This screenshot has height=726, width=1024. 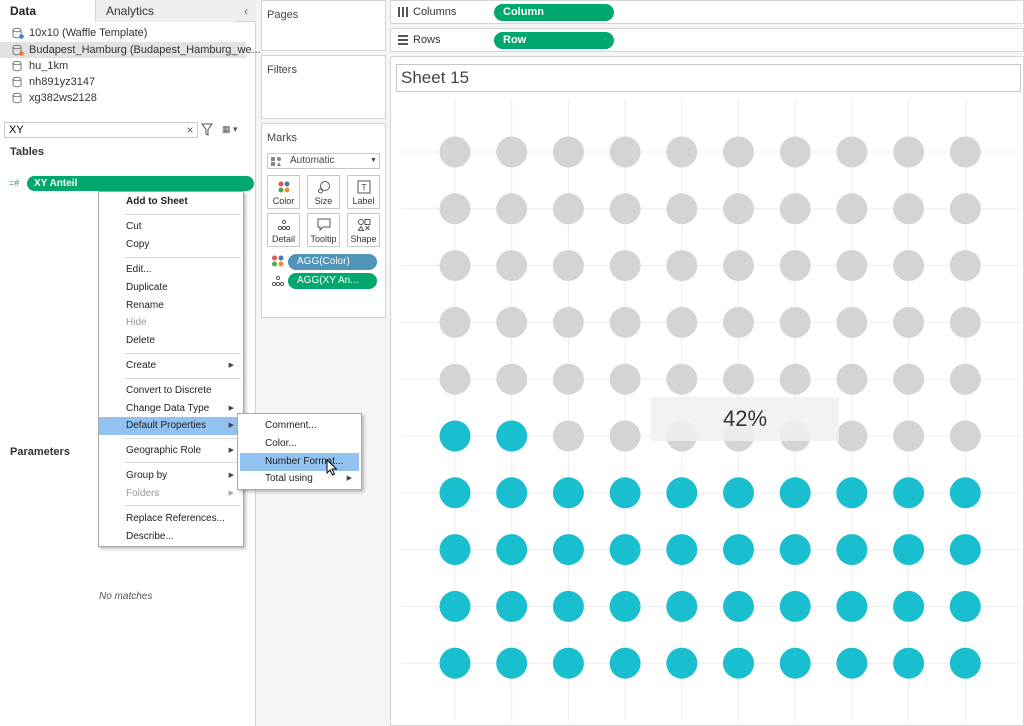 What do you see at coordinates (171, 341) in the screenshot?
I see `menu-item-delete: Delete` at bounding box center [171, 341].